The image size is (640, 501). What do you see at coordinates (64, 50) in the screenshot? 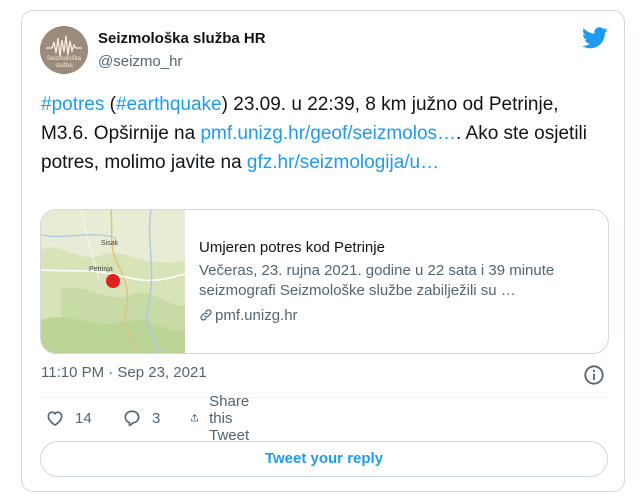
I see `avatar: Seizmološka služba` at bounding box center [64, 50].